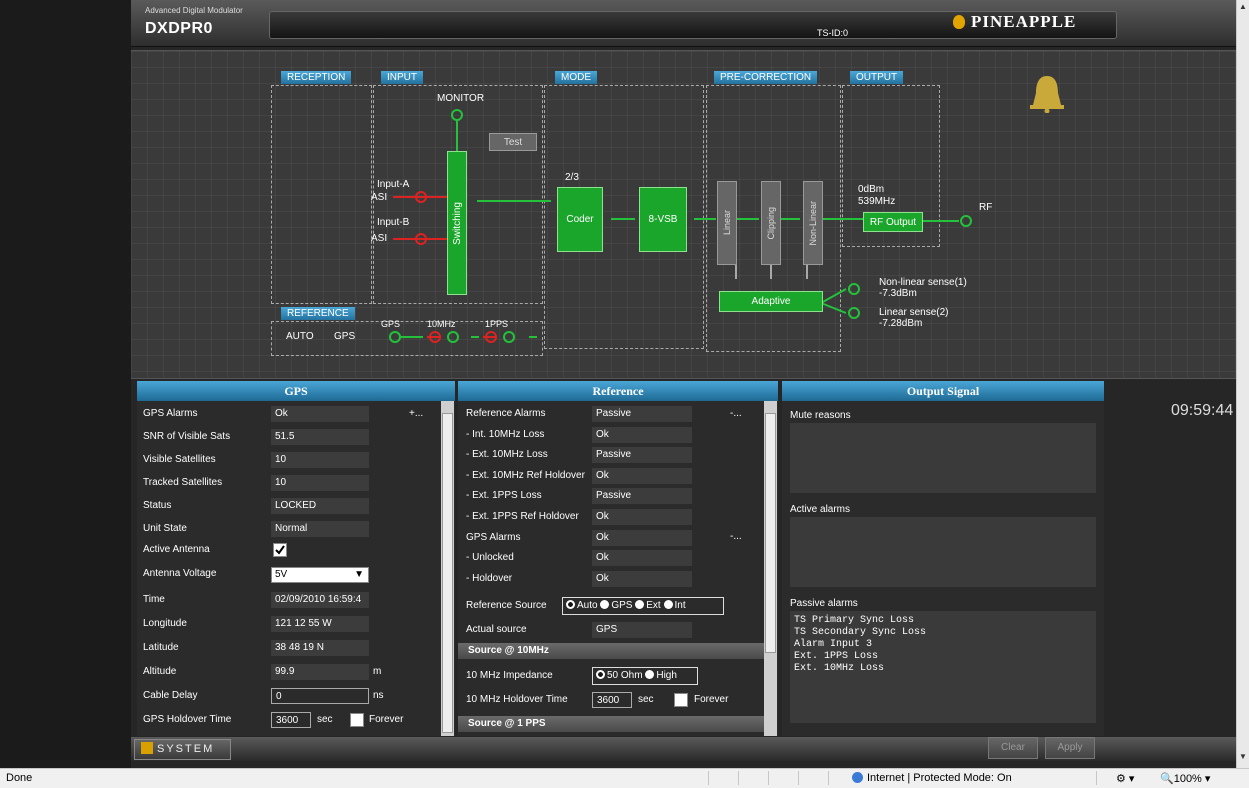  Describe the element at coordinates (391, 324) in the screenshot. I see `gps-input-label: GPS` at that location.